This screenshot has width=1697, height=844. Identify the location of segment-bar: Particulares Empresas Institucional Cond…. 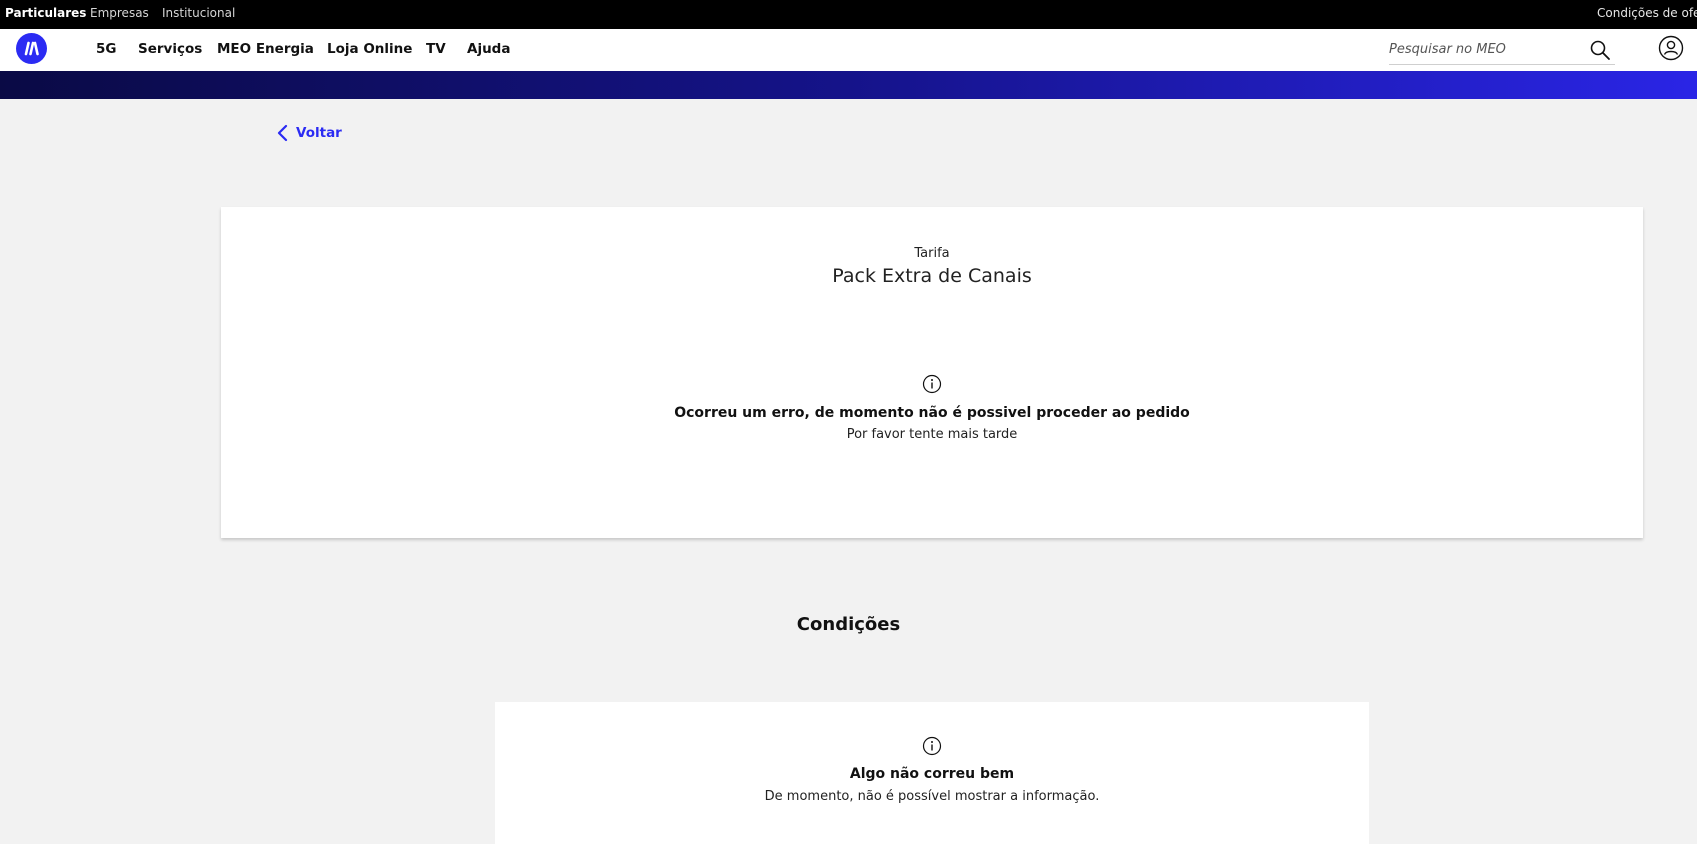
(848, 14).